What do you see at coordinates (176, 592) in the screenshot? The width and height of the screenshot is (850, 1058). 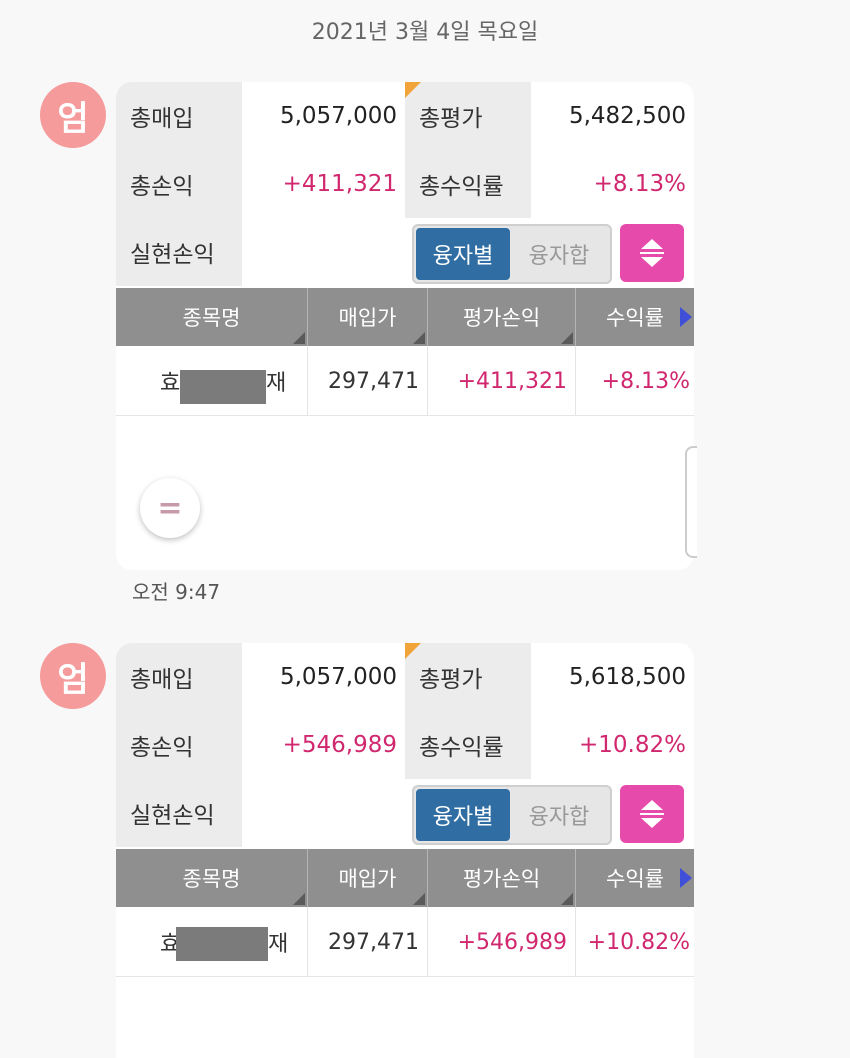 I see `message-time: 오전 9:47` at bounding box center [176, 592].